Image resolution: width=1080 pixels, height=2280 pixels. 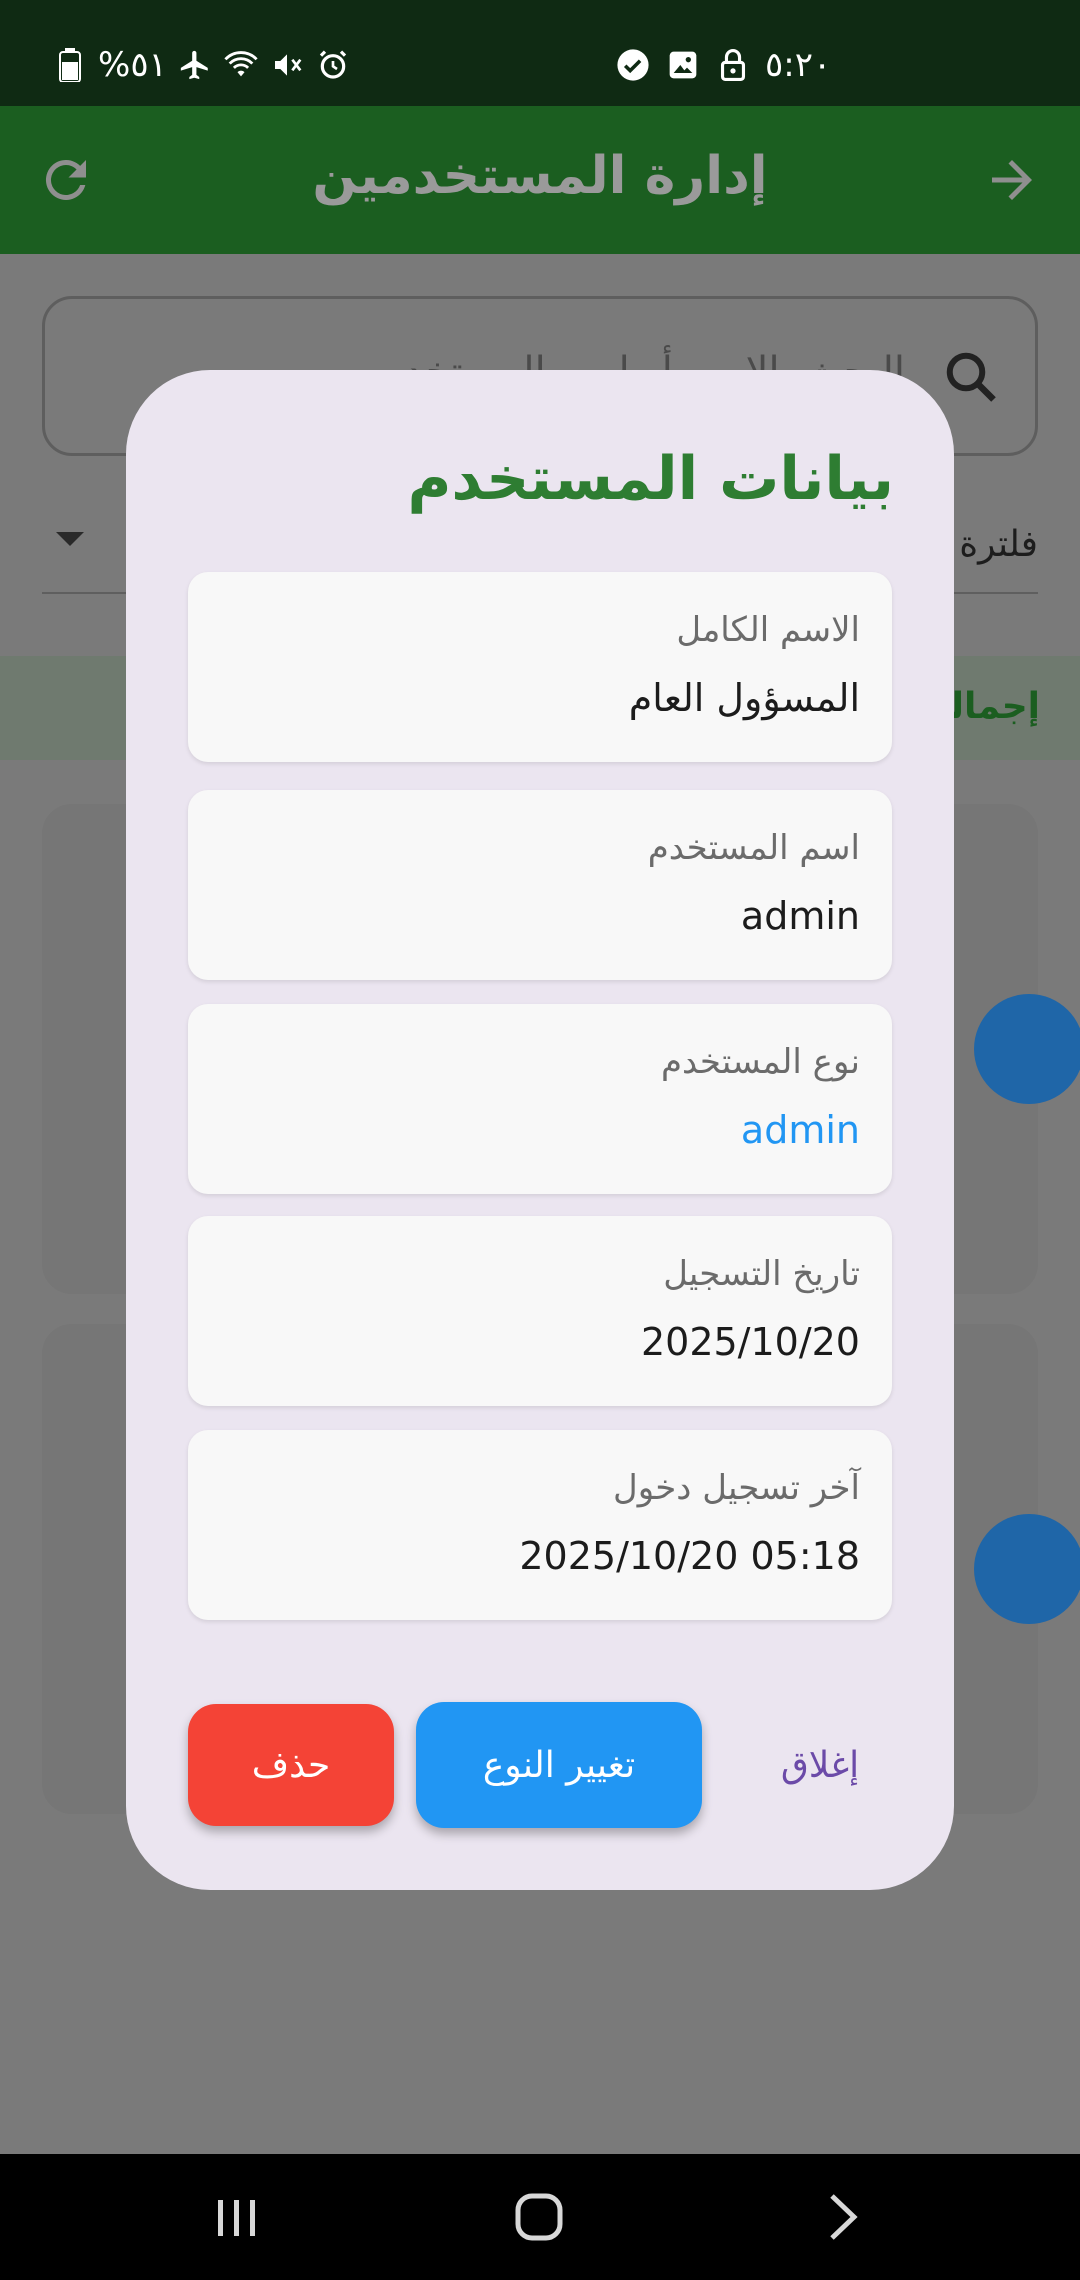 I want to click on recent-apps-icon, so click(x=237, y=2217).